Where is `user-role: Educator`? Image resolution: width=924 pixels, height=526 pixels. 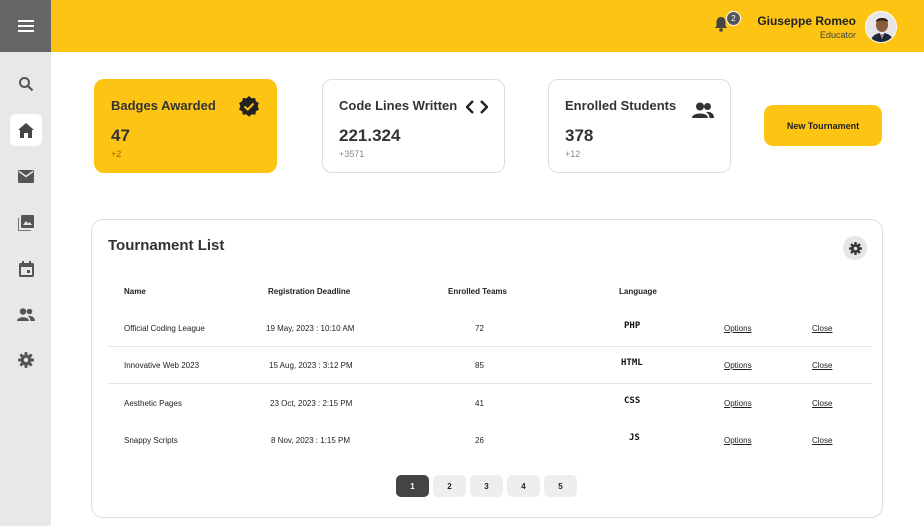 user-role: Educator is located at coordinates (837, 35).